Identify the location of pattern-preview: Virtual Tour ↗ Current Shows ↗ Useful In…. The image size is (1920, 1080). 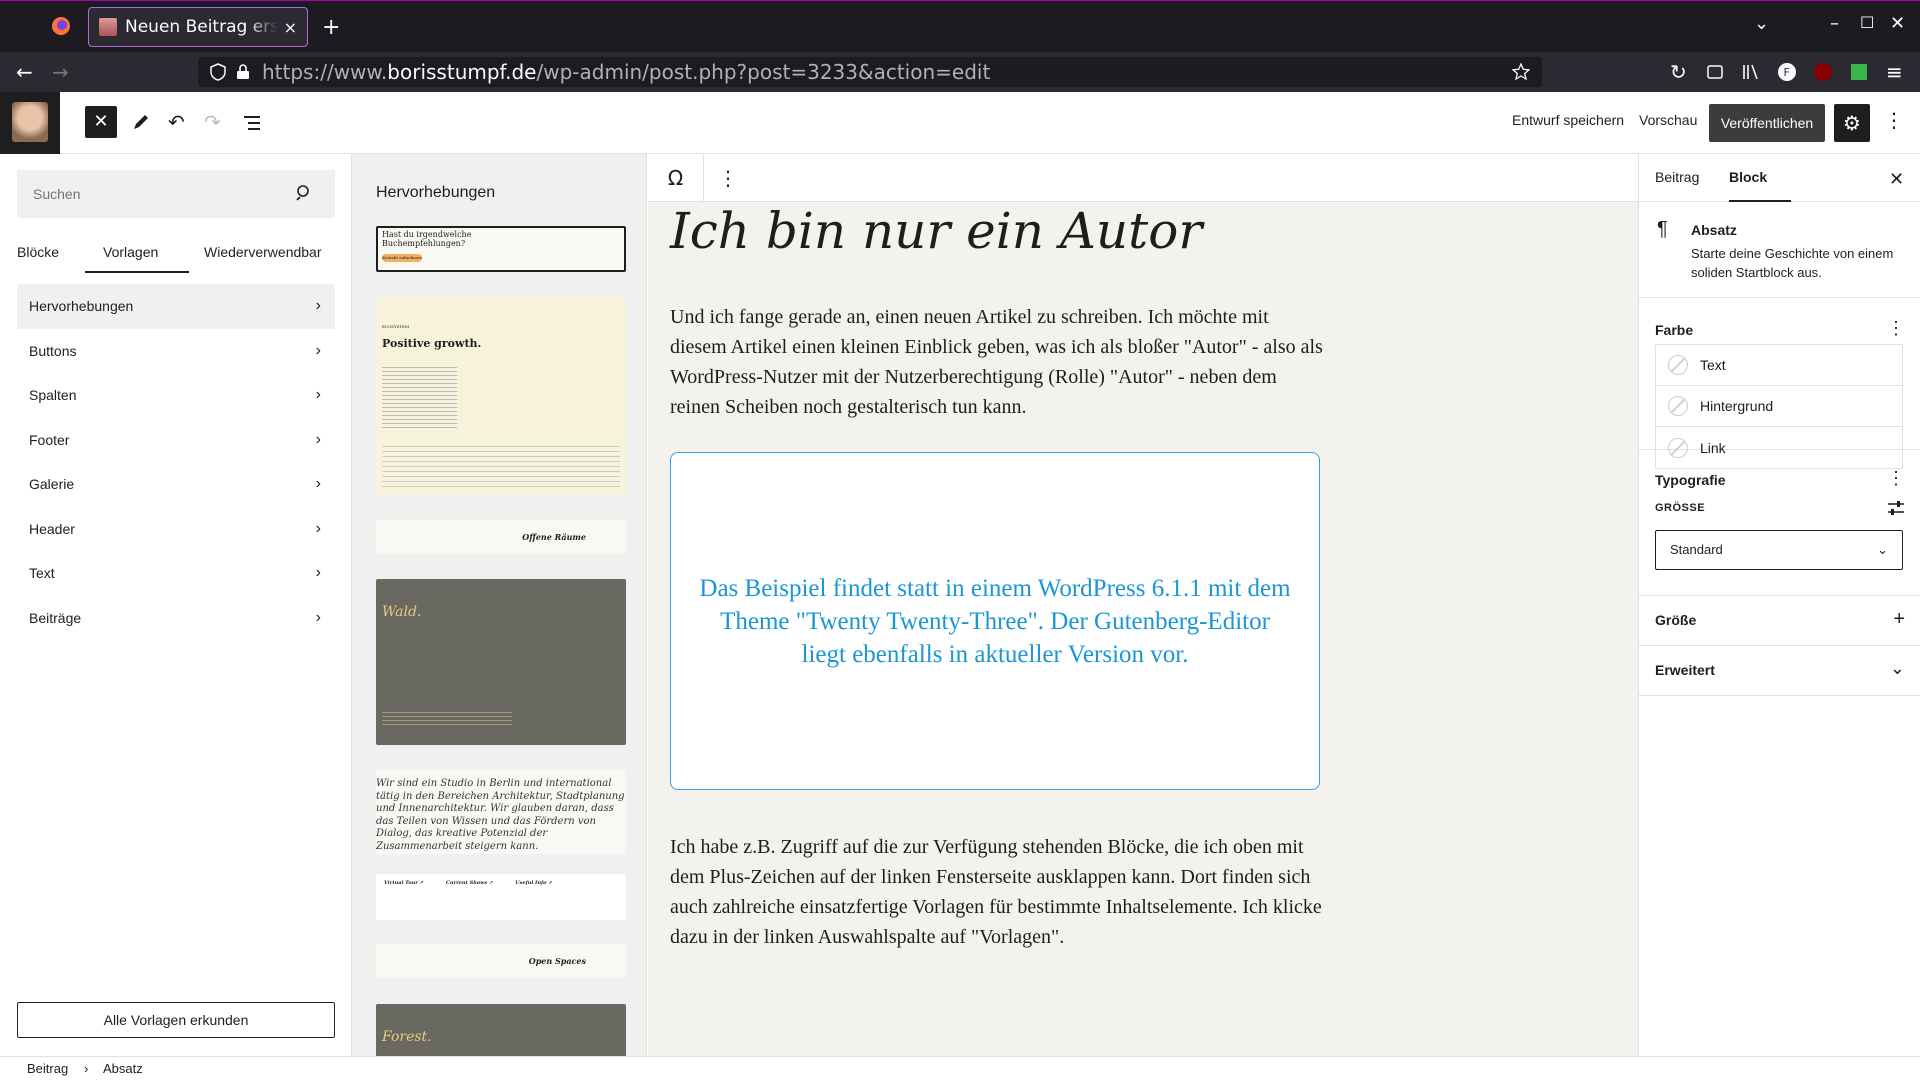
(501, 897).